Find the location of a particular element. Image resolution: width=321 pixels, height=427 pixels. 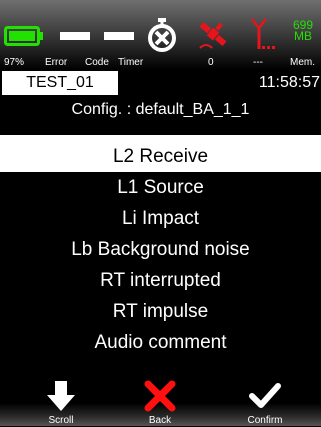

menu-item-audio-comment: Audio comment is located at coordinates (160, 342).